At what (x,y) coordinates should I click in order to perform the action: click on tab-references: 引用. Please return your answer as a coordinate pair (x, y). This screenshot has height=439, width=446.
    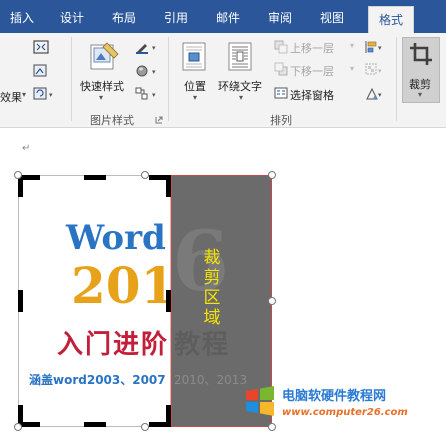
    Looking at the image, I should click on (176, 16).